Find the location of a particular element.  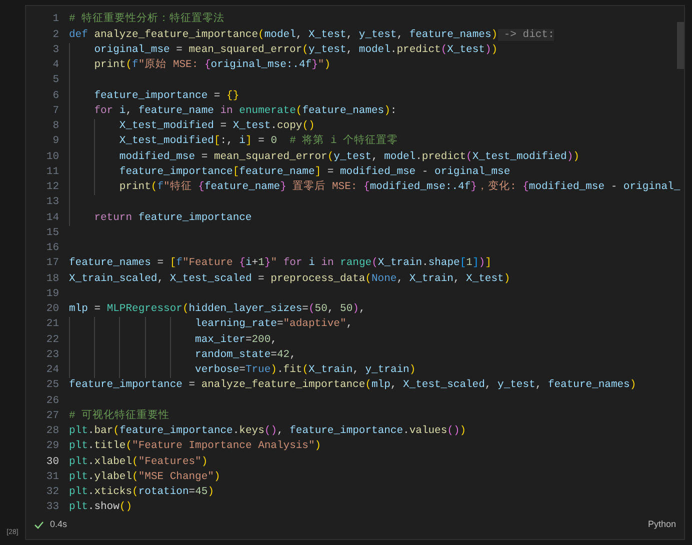

code-line: return feature_importance is located at coordinates (172, 218).